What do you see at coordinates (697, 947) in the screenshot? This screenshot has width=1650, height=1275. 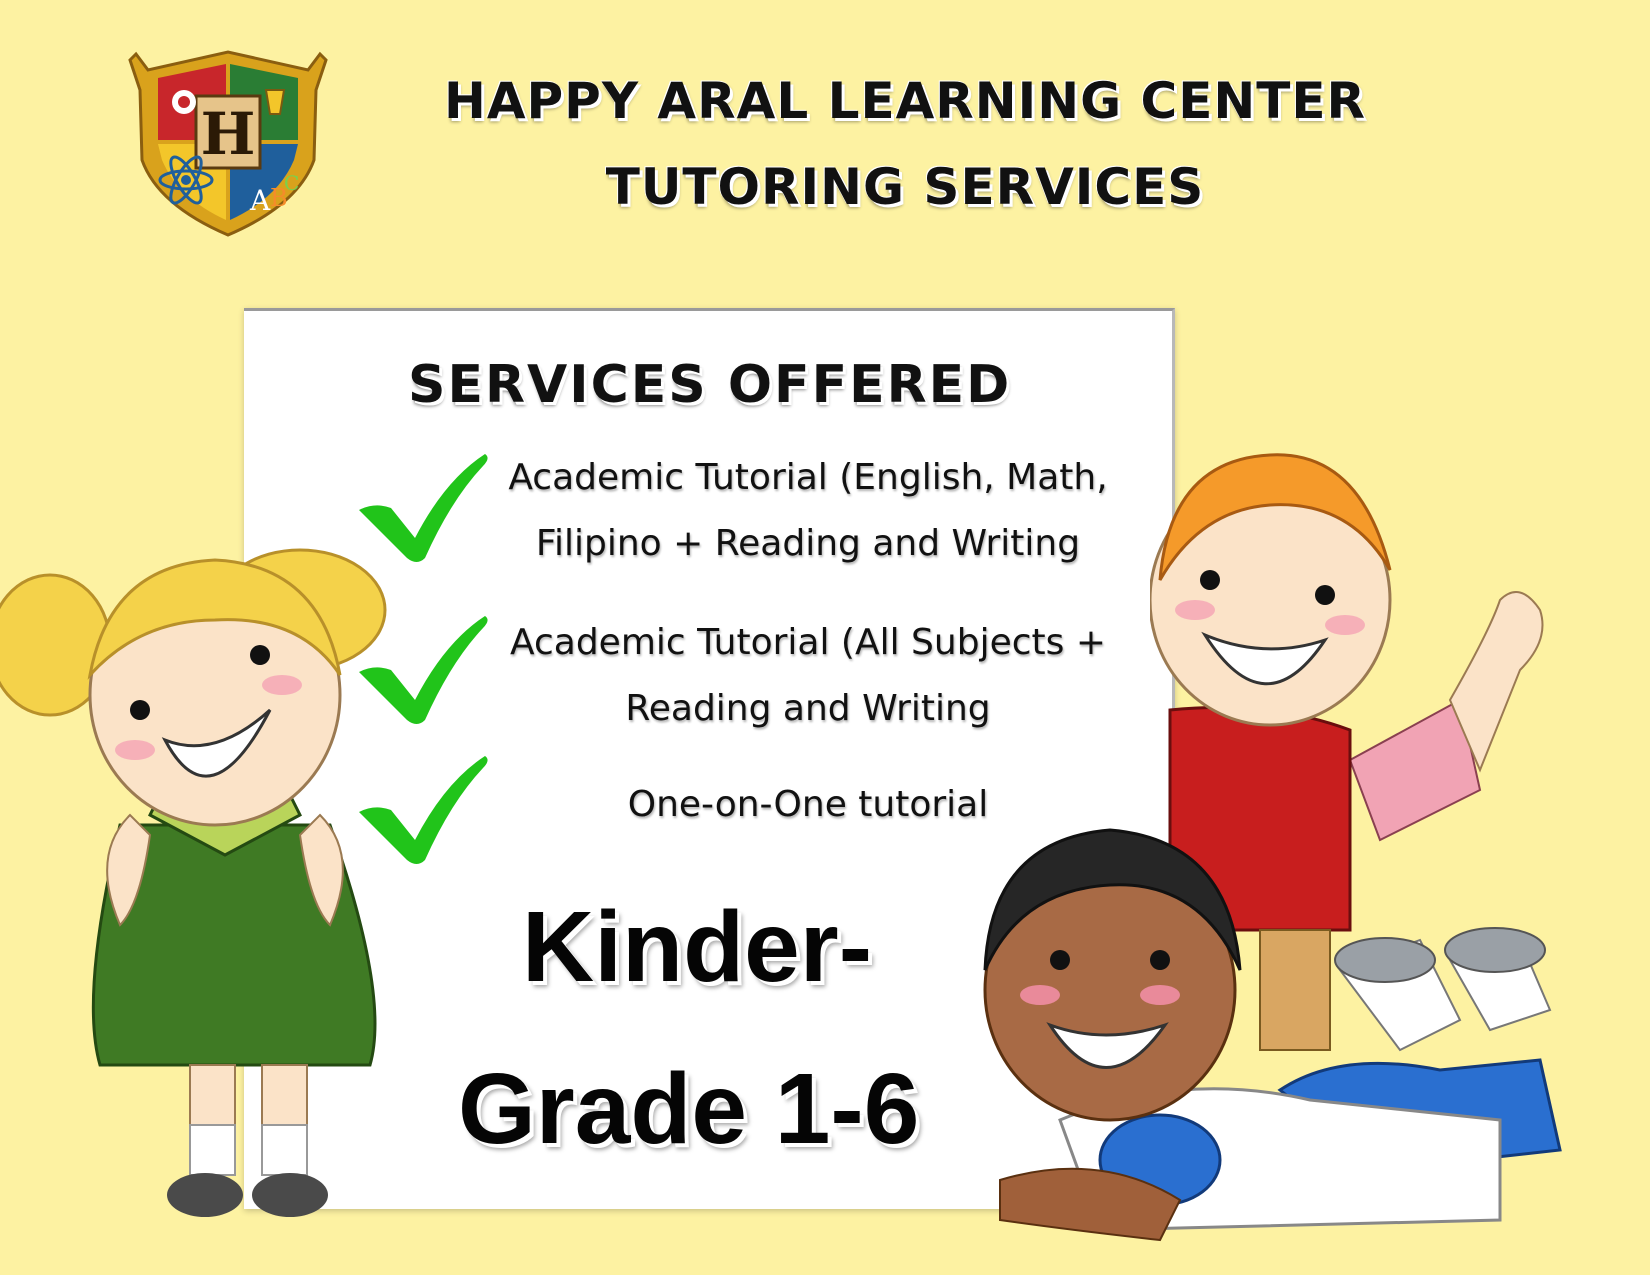 I see `grade-range-line1: Kinder-` at bounding box center [697, 947].